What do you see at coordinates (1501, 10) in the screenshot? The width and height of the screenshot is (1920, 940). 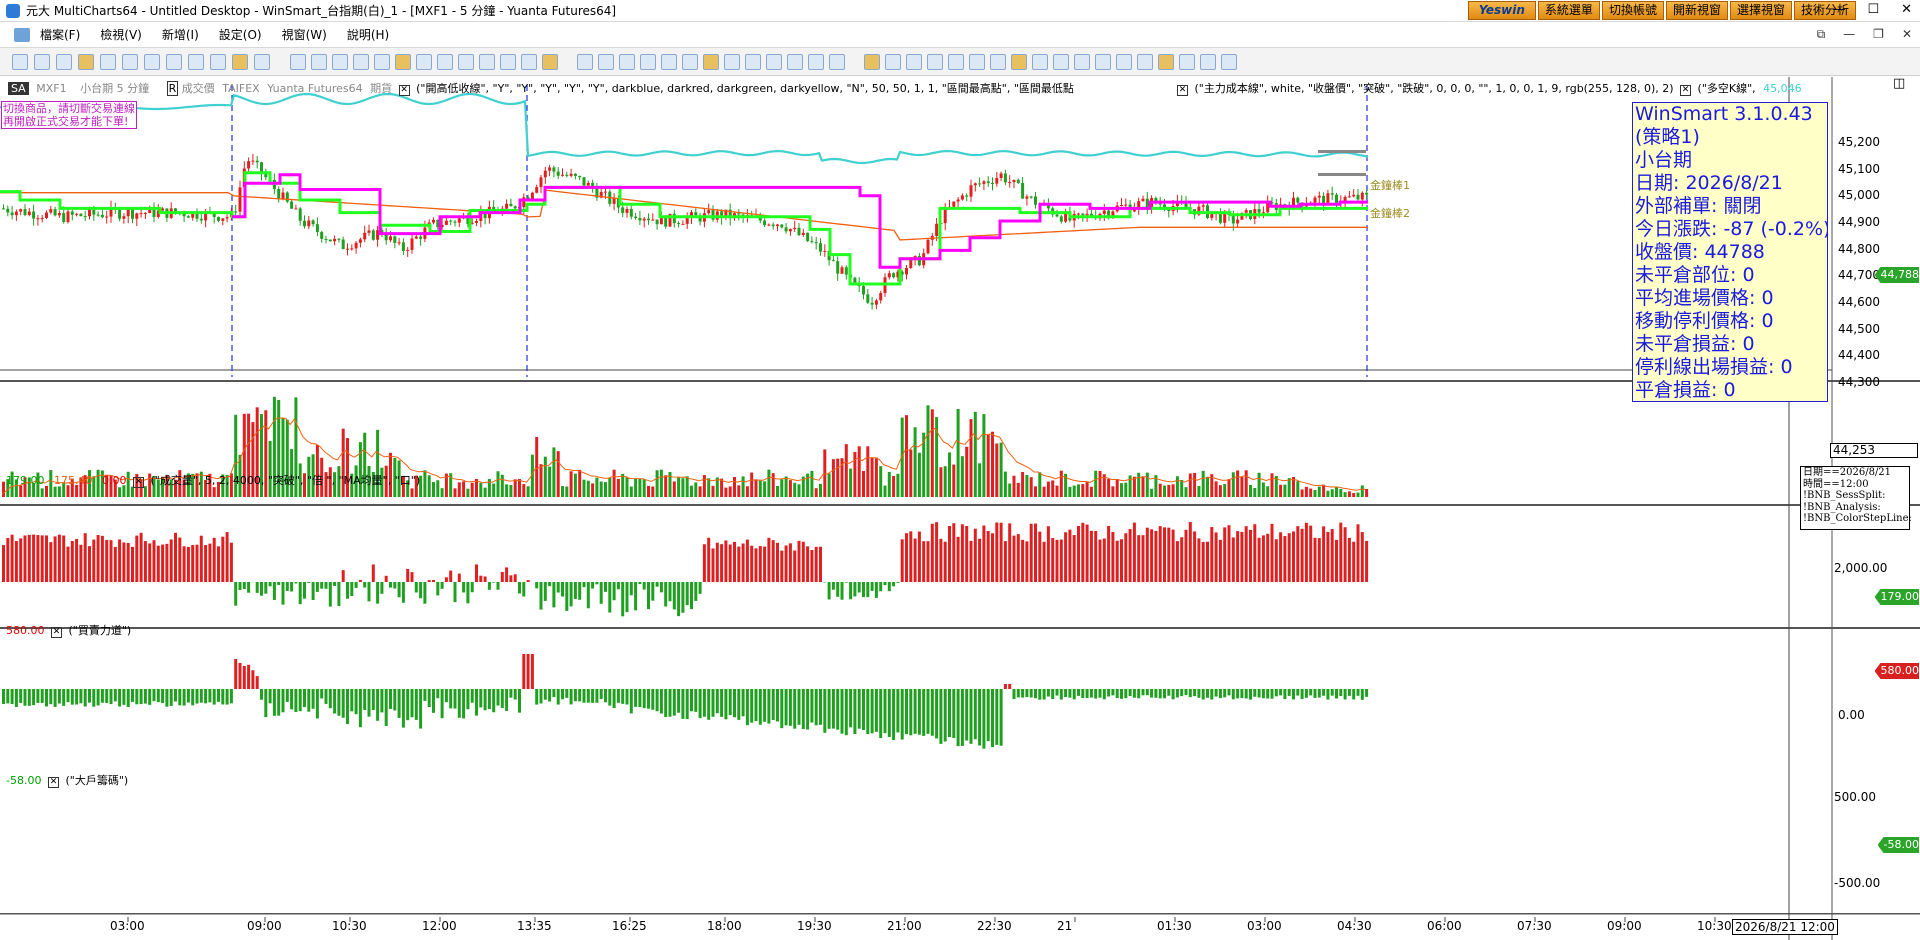 I see `yeswin-logo-button: Yeswin` at bounding box center [1501, 10].